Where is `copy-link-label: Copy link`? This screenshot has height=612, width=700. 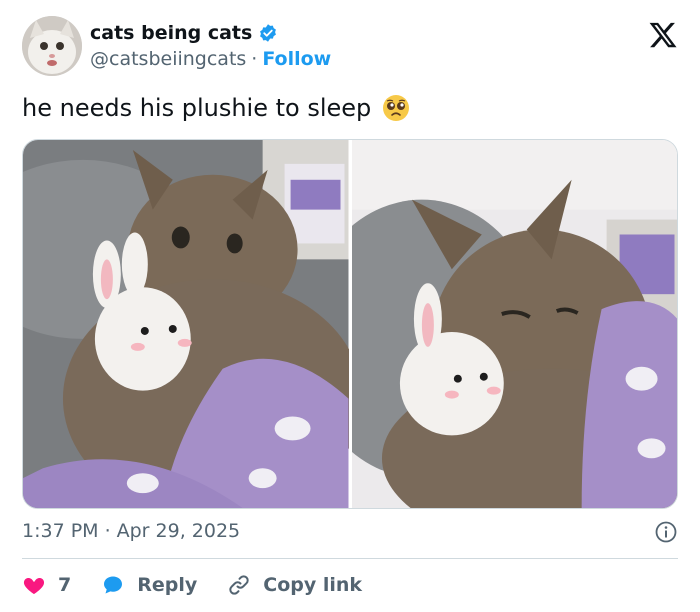 copy-link-label: Copy link is located at coordinates (313, 585).